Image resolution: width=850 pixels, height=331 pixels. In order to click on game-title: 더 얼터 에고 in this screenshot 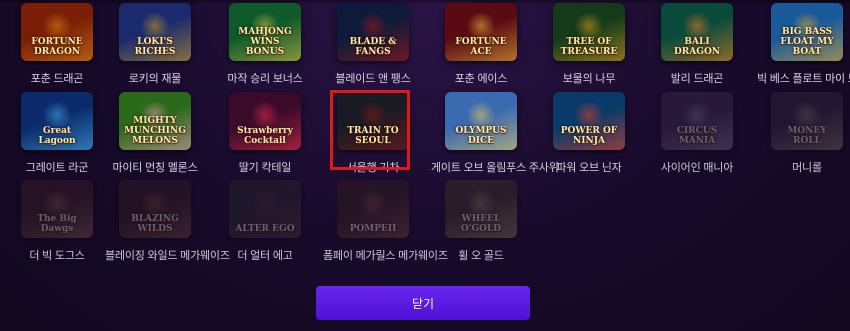, I will do `click(265, 256)`.